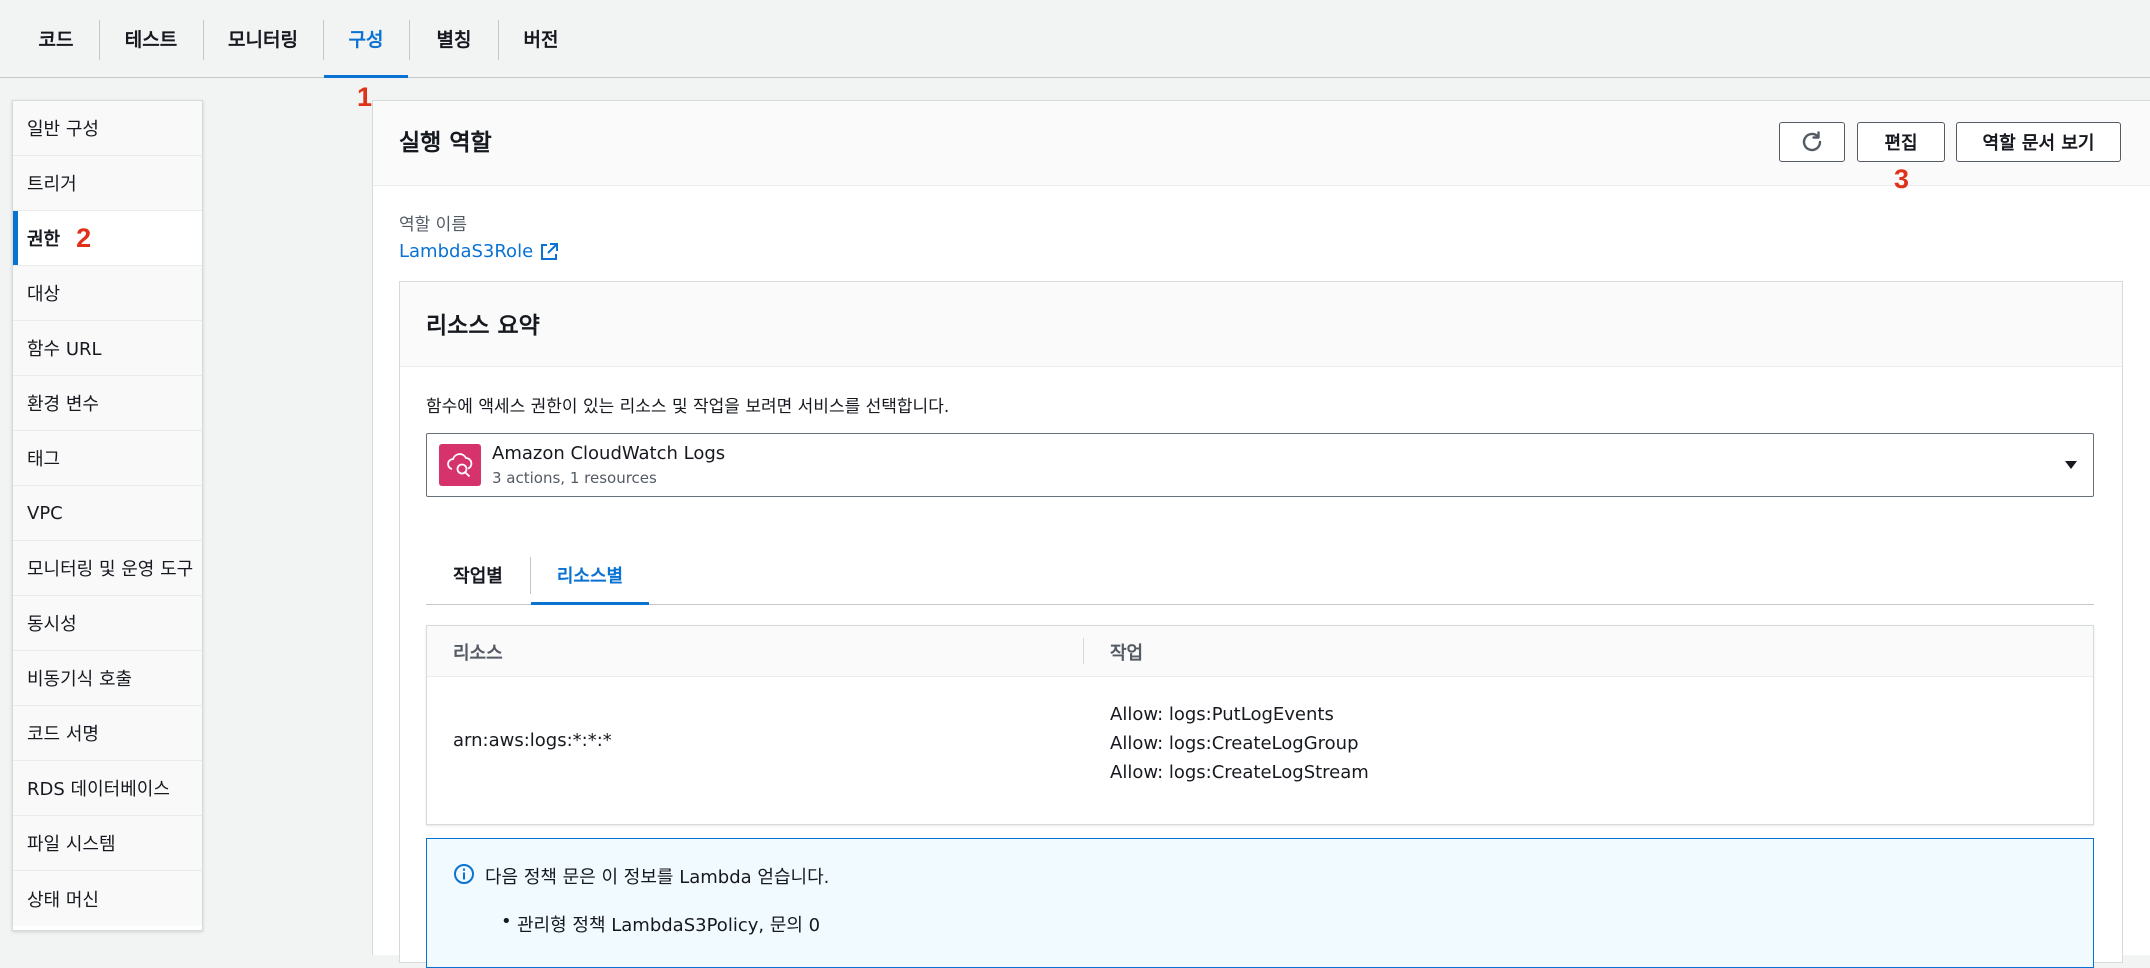  Describe the element at coordinates (107, 623) in the screenshot. I see `sidebar-item-concurrency: 동시성` at that location.